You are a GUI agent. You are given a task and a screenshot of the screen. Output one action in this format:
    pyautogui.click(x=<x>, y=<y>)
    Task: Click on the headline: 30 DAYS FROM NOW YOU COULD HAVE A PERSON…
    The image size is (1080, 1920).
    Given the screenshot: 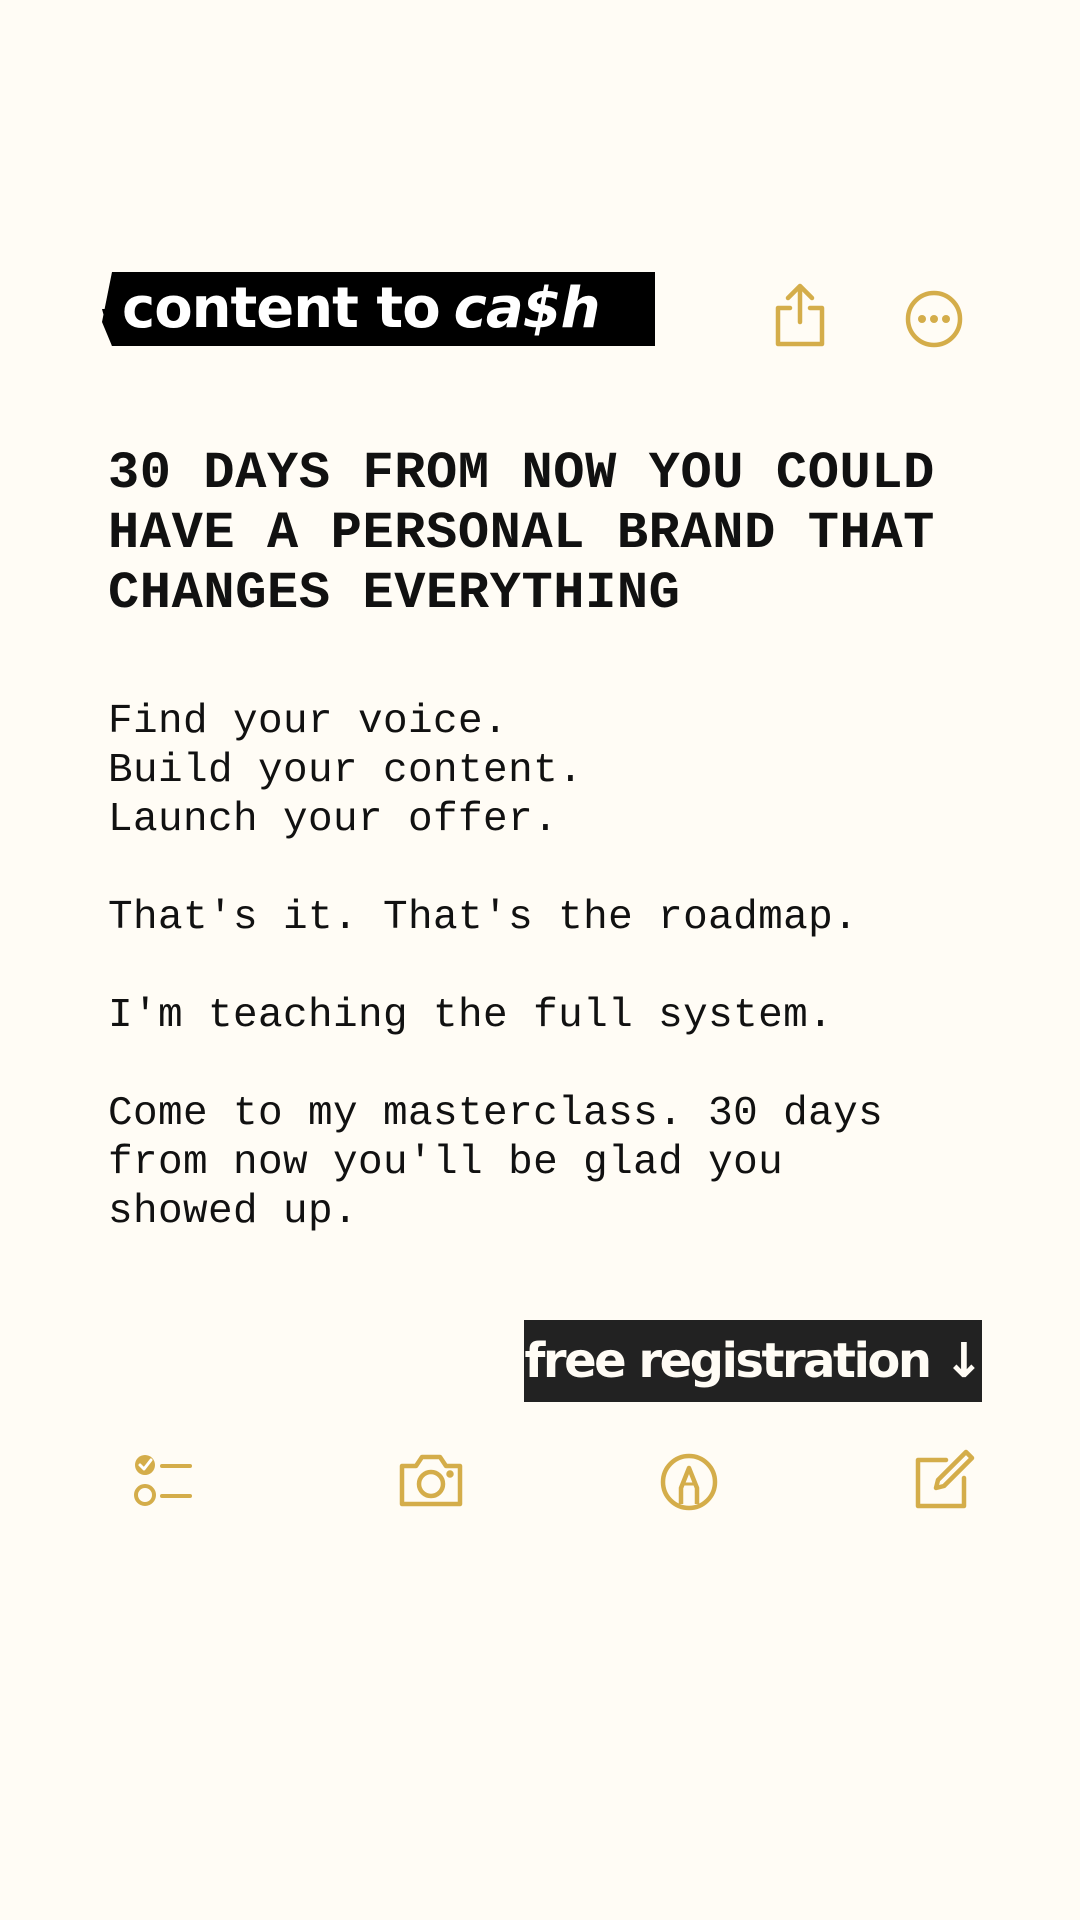 What is the action you would take?
    pyautogui.click(x=521, y=533)
    